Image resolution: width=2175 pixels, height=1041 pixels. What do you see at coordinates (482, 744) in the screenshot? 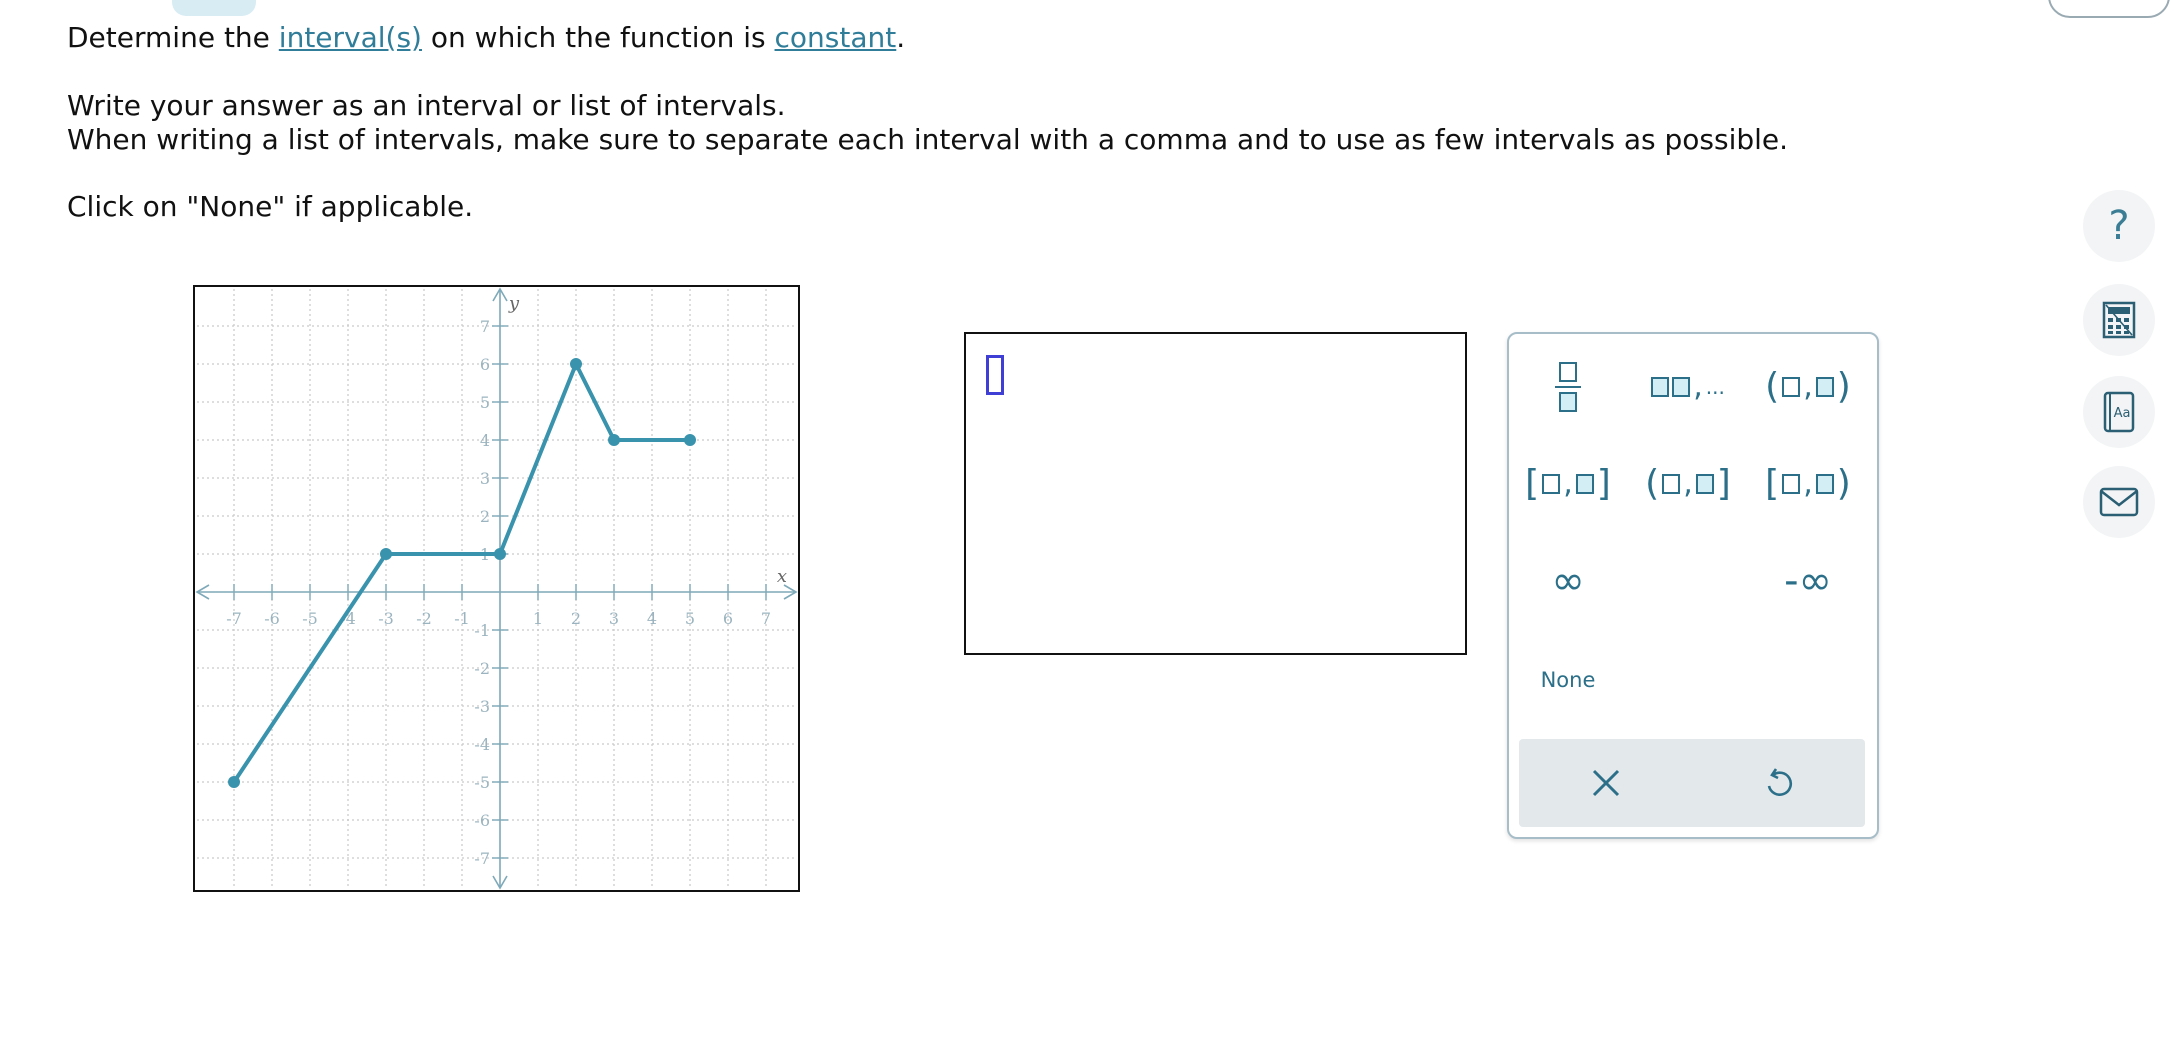
I see `y-tick-label: -4` at bounding box center [482, 744].